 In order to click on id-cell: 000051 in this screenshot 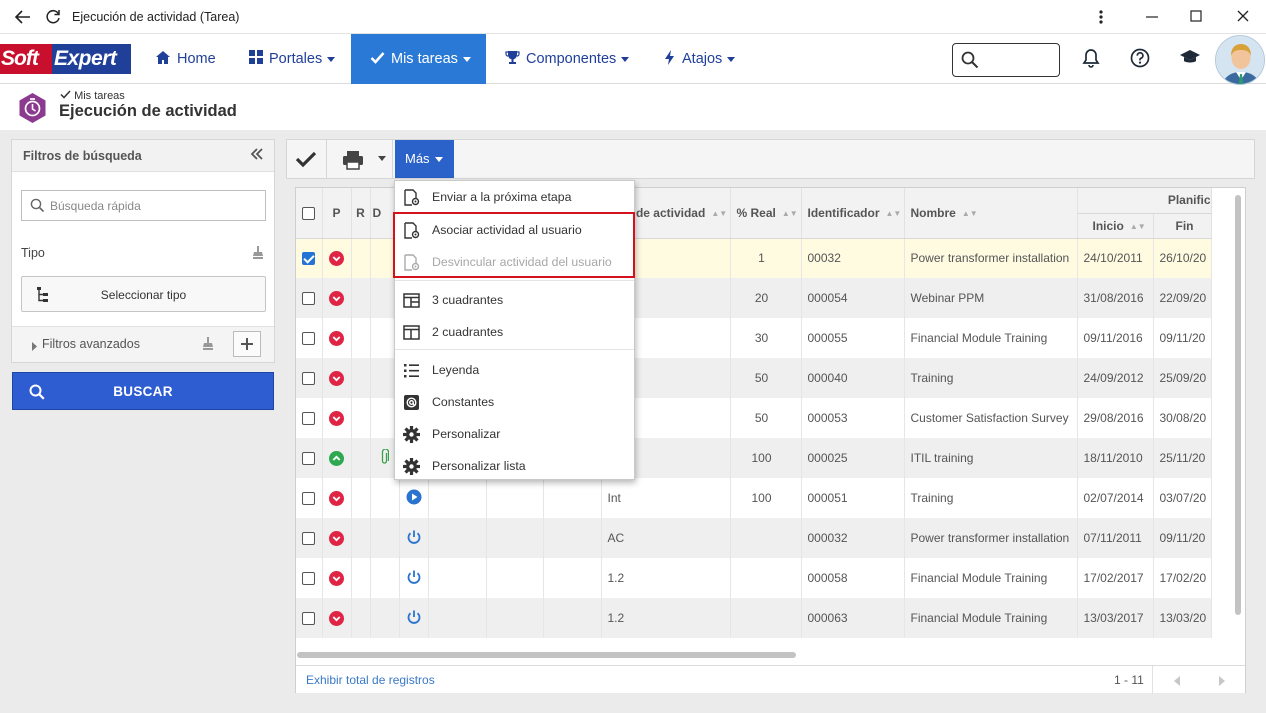, I will do `click(853, 498)`.